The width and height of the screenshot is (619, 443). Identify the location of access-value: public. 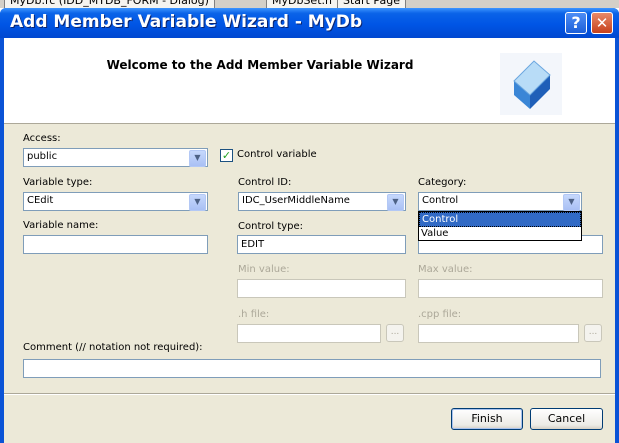
(42, 156).